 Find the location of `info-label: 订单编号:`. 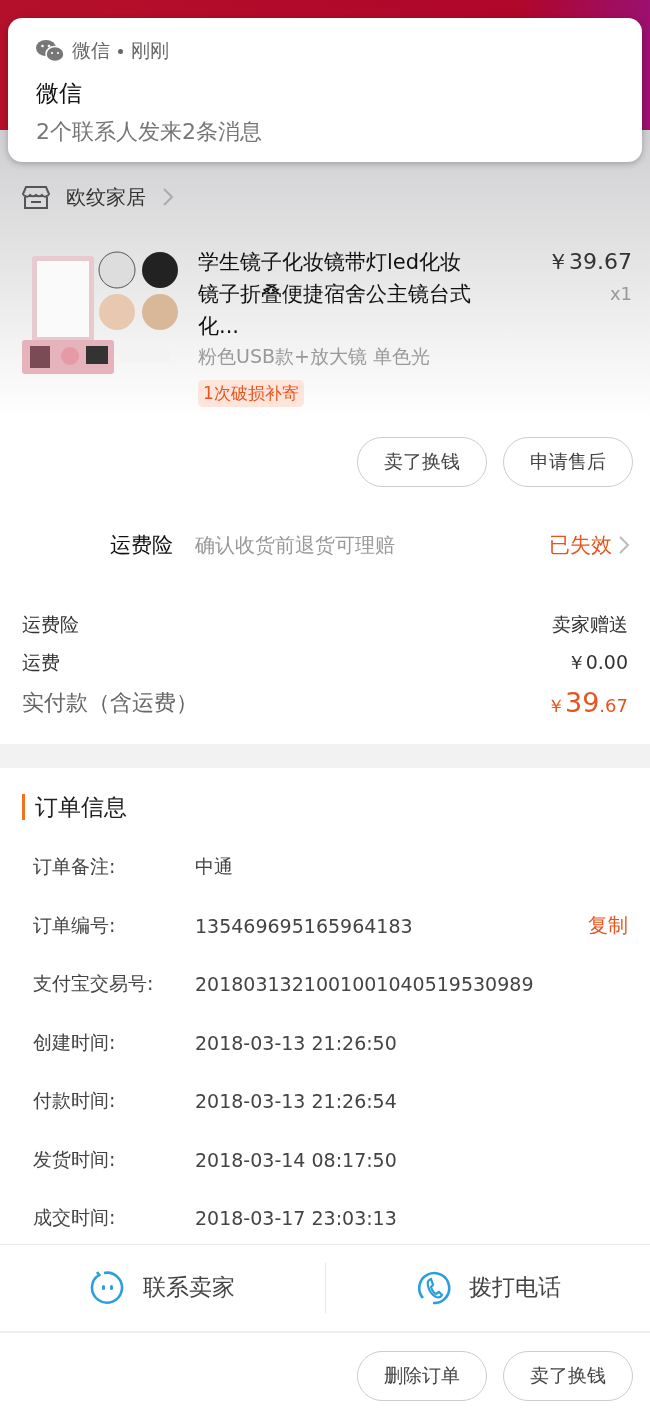

info-label: 订单编号: is located at coordinates (75, 925).